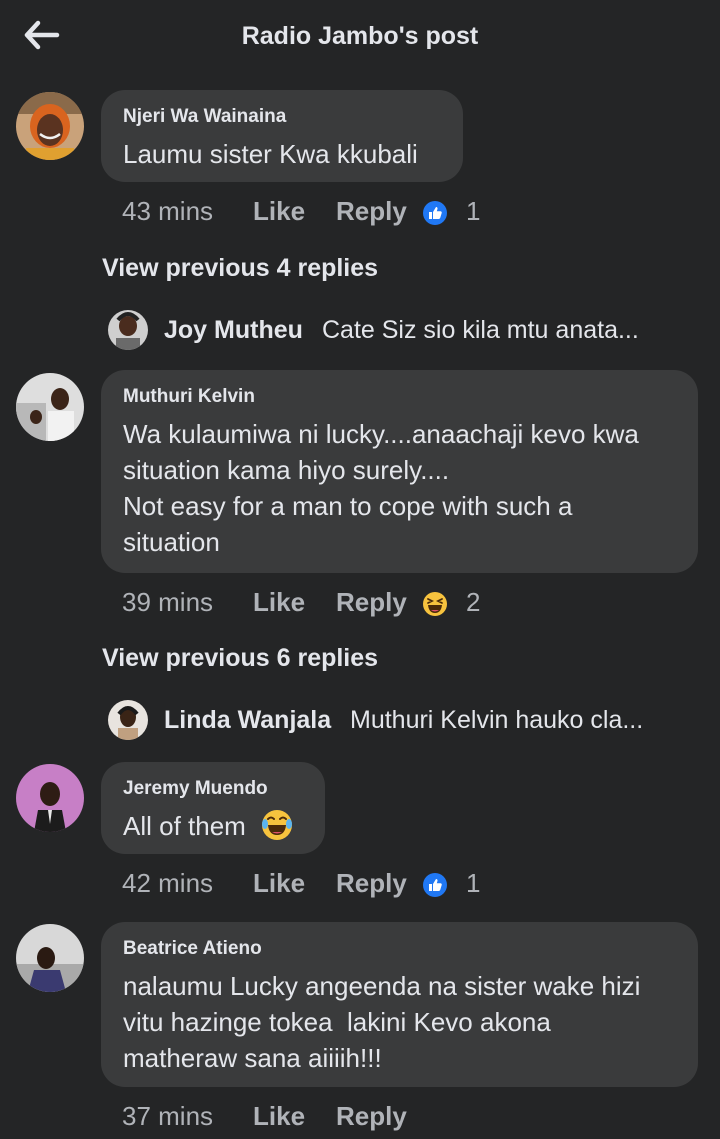 The width and height of the screenshot is (720, 1139). I want to click on reaction-count: 2, so click(473, 602).